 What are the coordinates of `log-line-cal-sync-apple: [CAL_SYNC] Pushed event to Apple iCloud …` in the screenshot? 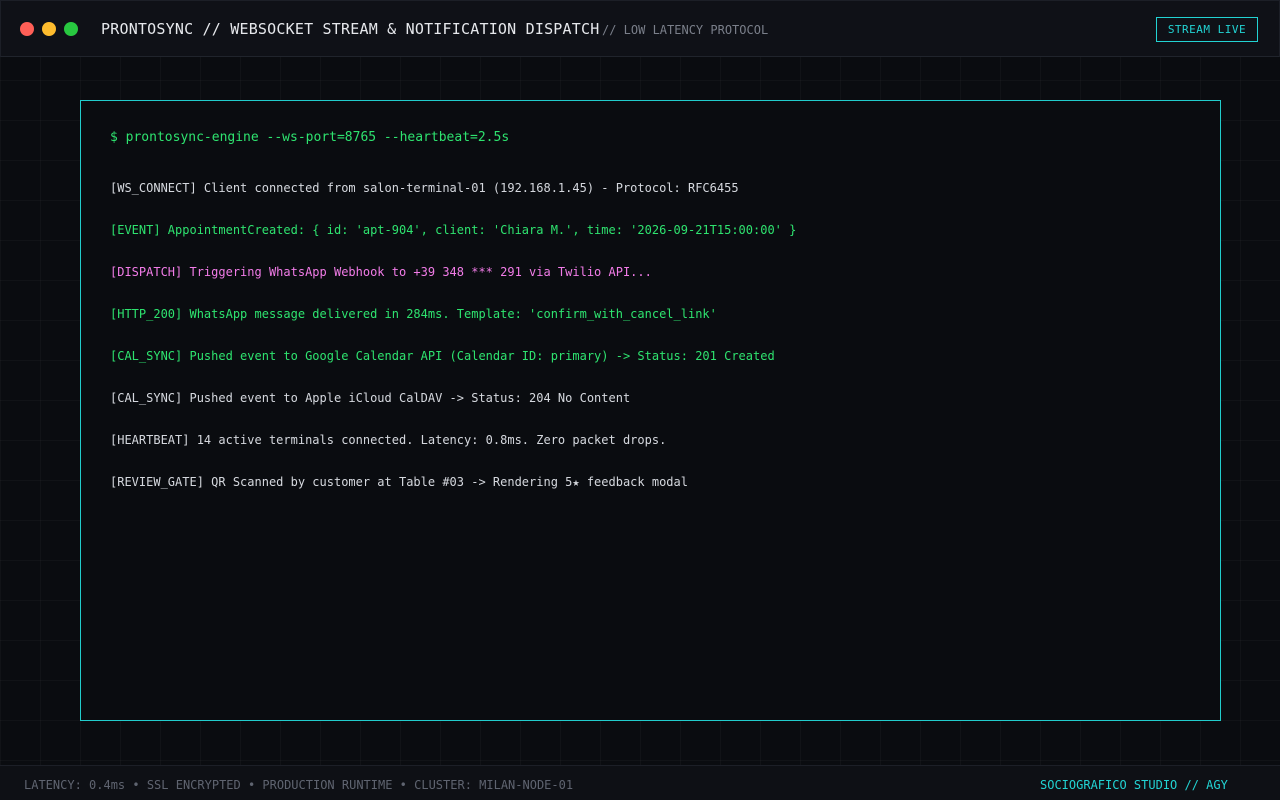 It's located at (370, 398).